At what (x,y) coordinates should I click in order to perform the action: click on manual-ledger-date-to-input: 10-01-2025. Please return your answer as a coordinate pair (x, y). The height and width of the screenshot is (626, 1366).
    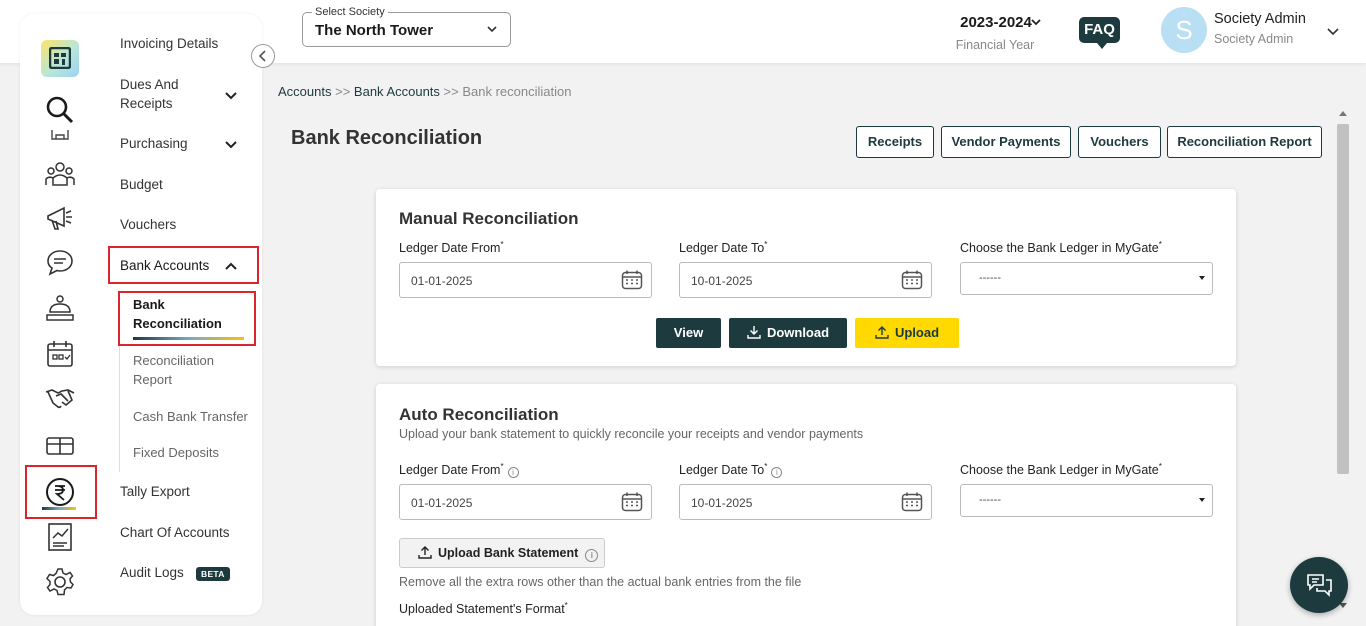
    Looking at the image, I should click on (805, 280).